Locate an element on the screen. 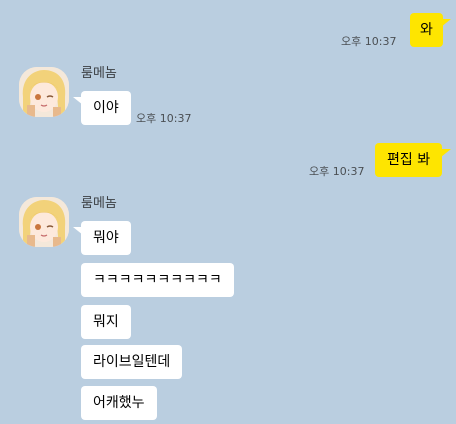  my-message-bubble: 편집 봐 is located at coordinates (409, 160).